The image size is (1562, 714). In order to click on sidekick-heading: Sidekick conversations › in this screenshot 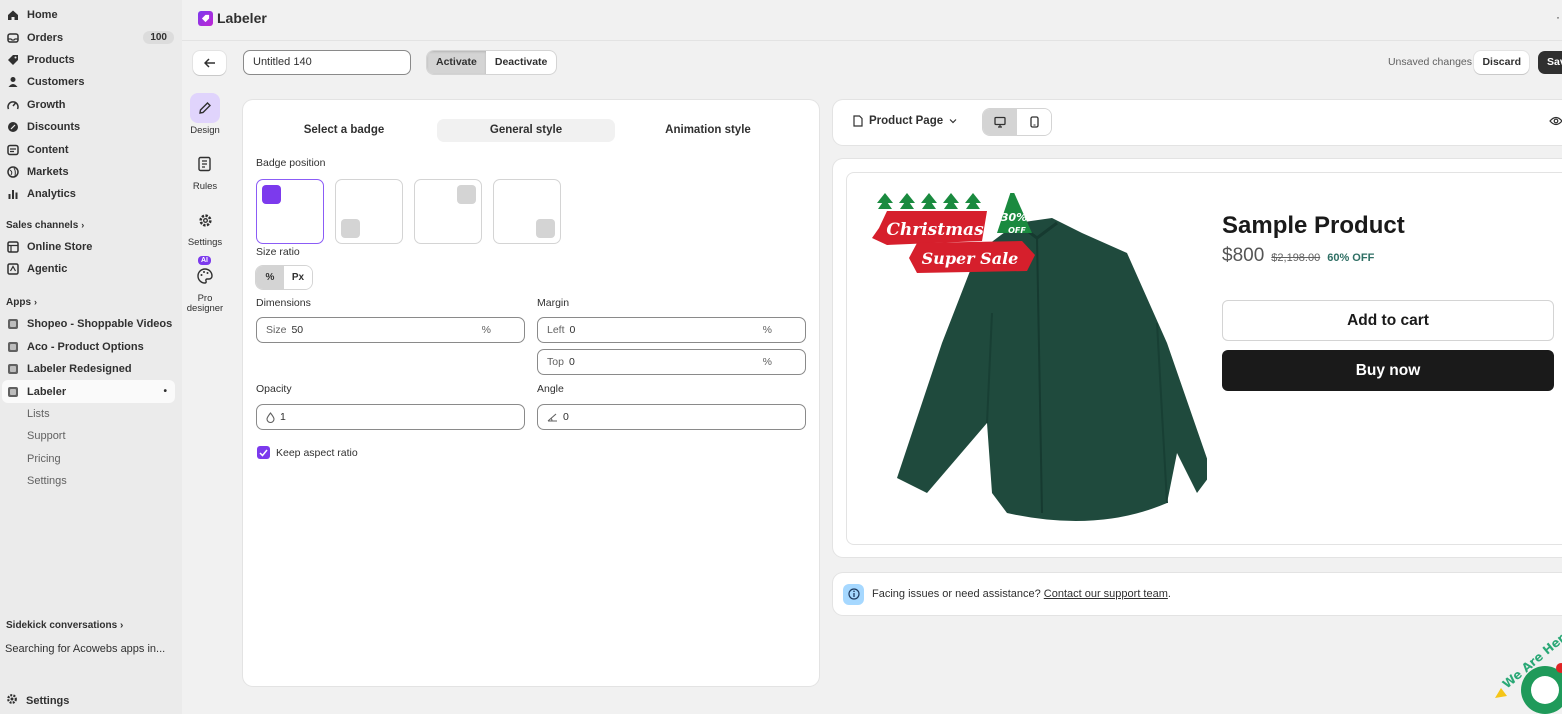, I will do `click(64, 625)`.